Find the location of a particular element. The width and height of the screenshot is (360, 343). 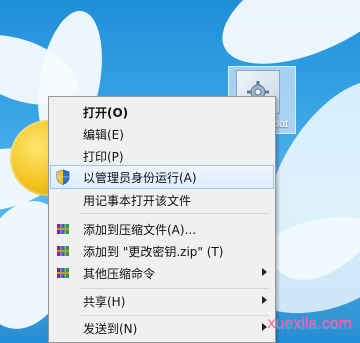

shield-icon is located at coordinates (63, 177).